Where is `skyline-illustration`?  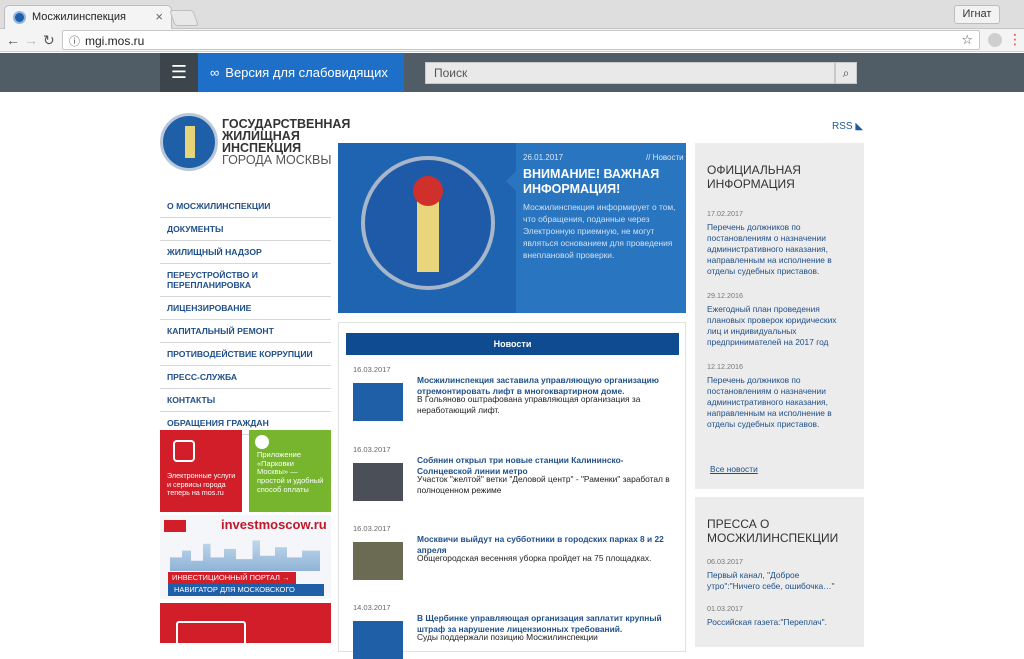 skyline-illustration is located at coordinates (245, 555).